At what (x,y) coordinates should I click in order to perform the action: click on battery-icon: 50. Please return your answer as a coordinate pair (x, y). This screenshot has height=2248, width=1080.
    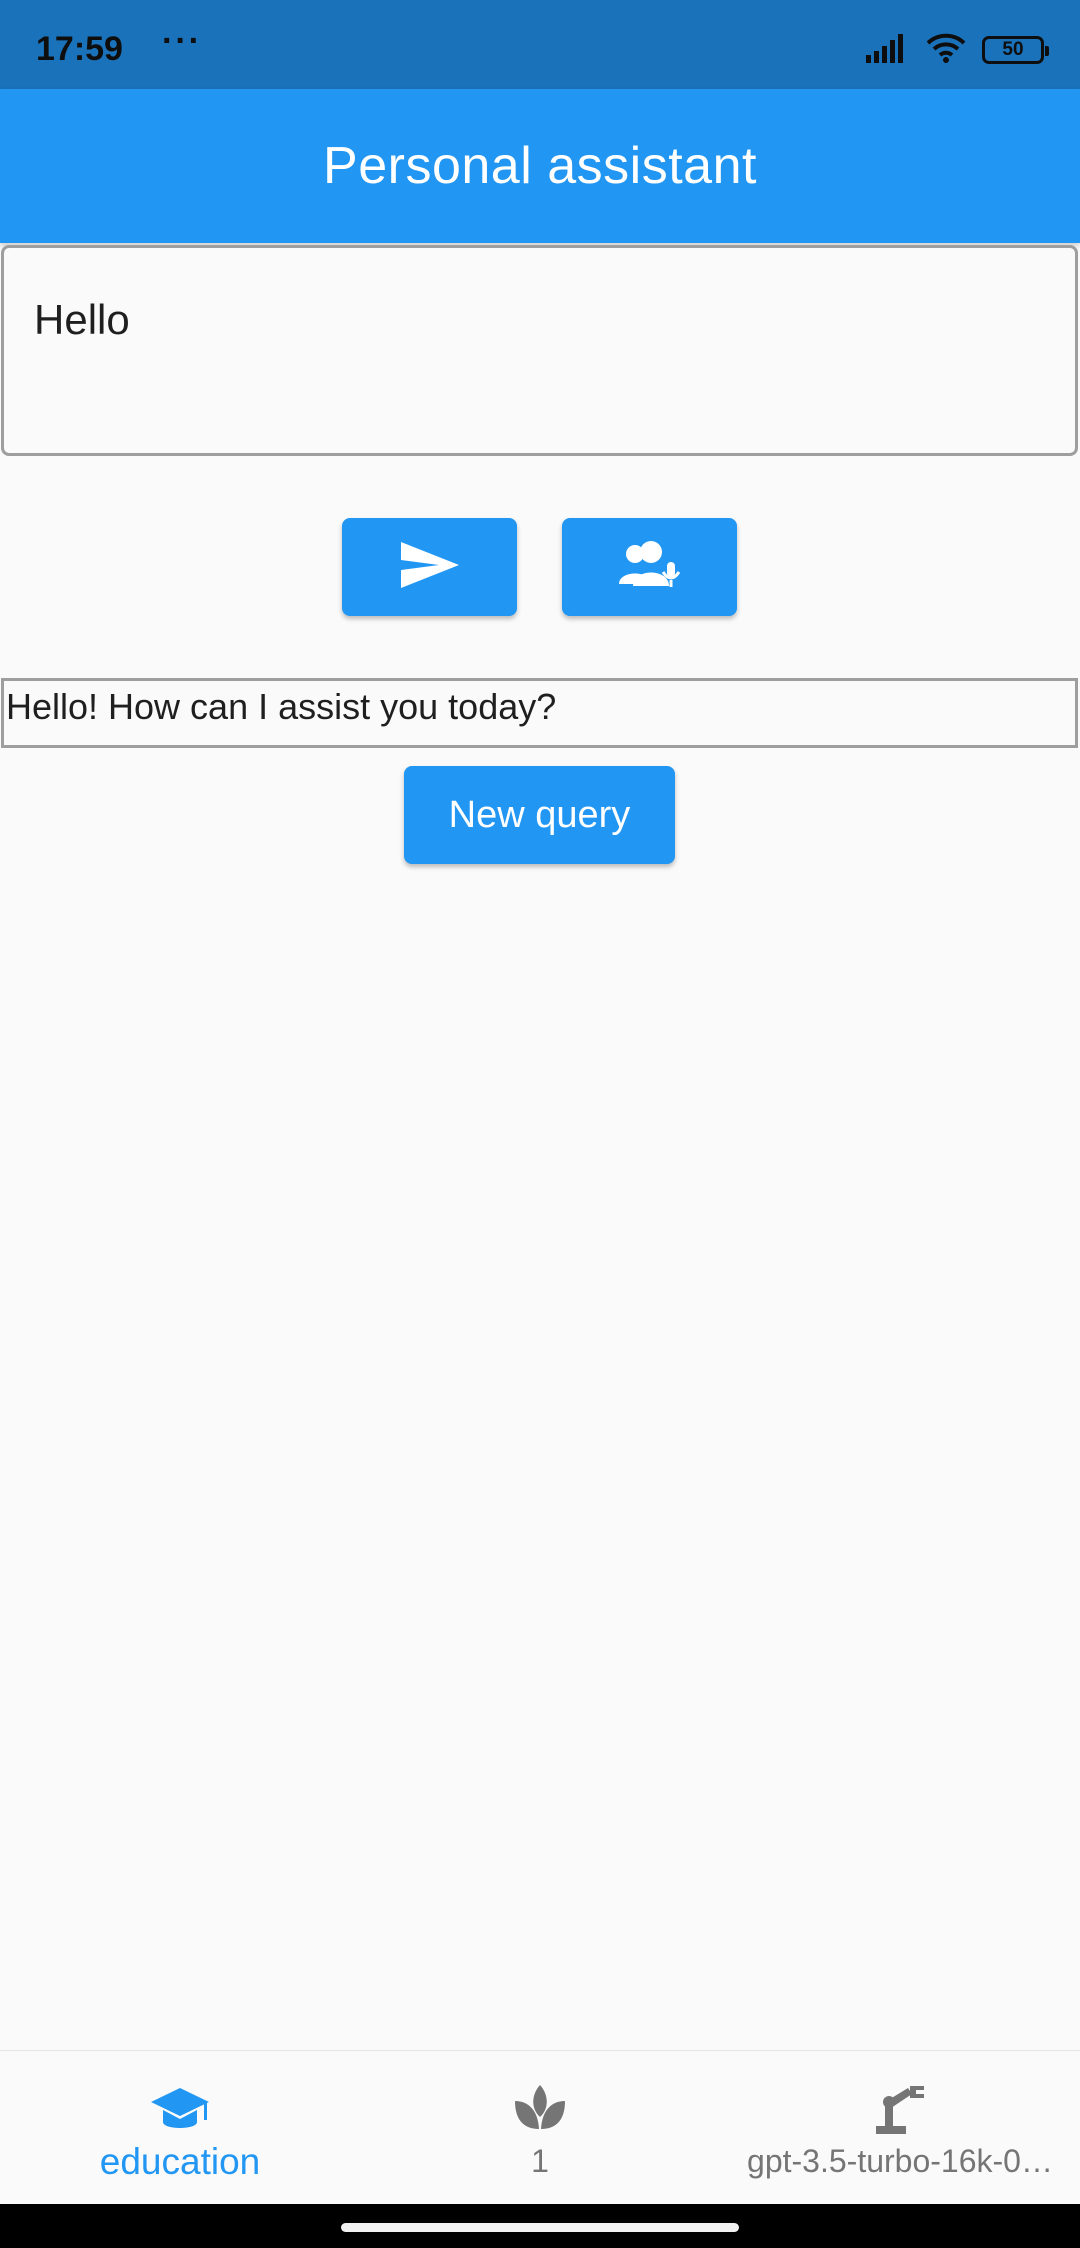
    Looking at the image, I should click on (1015, 50).